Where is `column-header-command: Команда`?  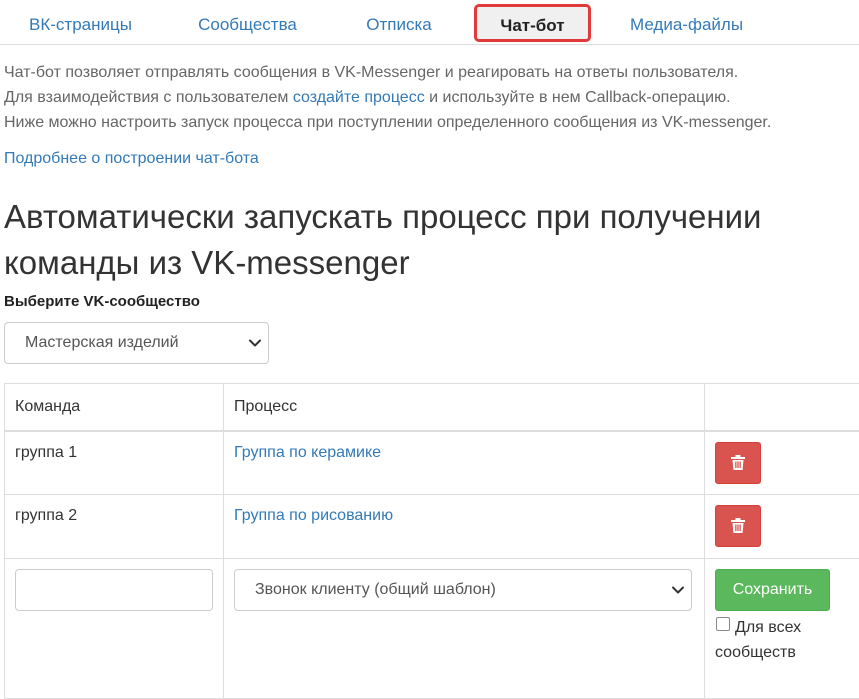 column-header-command: Команда is located at coordinates (114, 407).